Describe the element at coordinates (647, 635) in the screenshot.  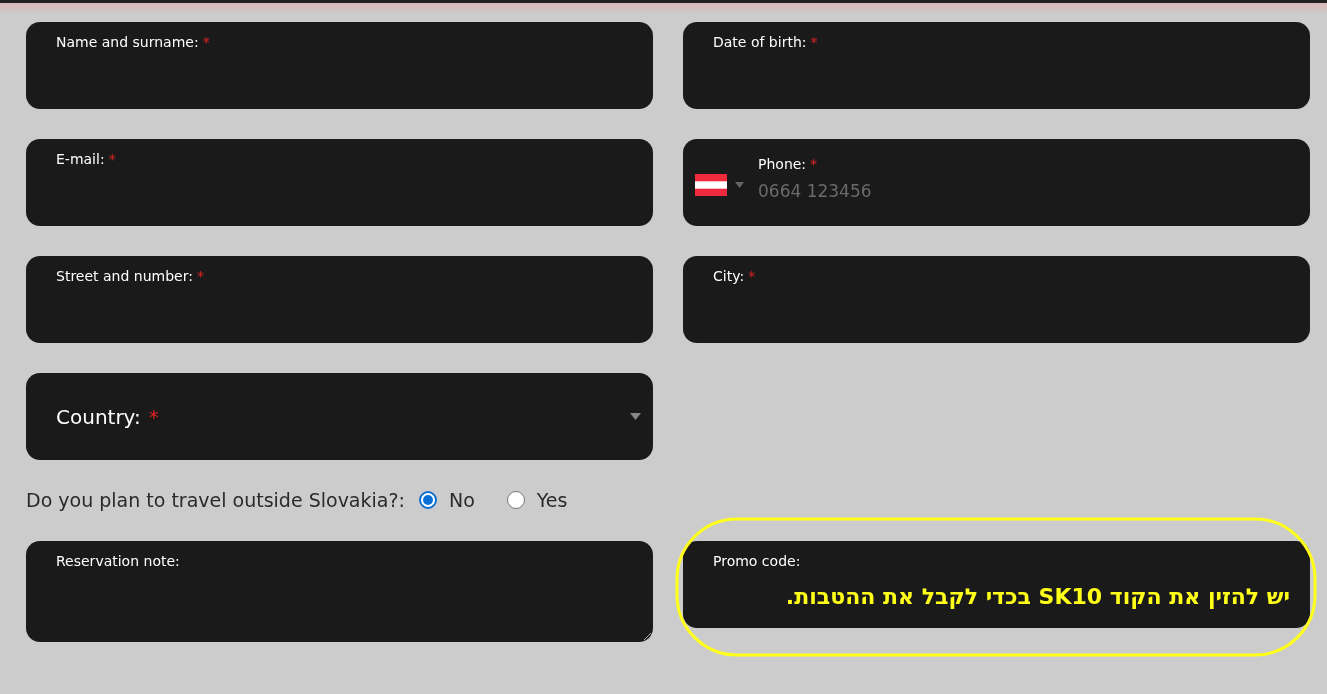
I see `resize-handle-icon` at that location.